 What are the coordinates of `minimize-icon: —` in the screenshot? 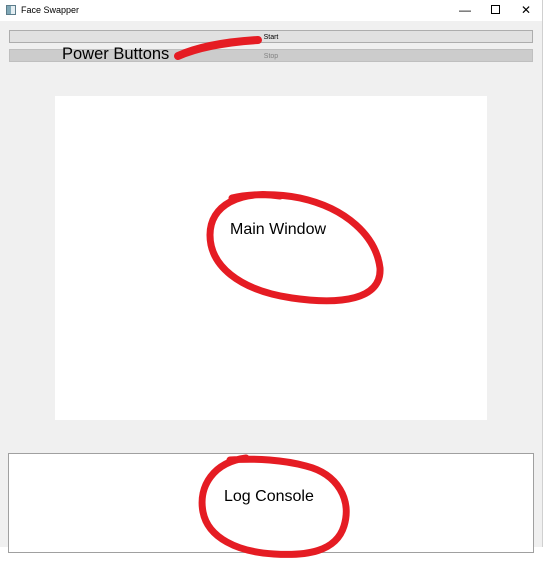 It's located at (465, 10).